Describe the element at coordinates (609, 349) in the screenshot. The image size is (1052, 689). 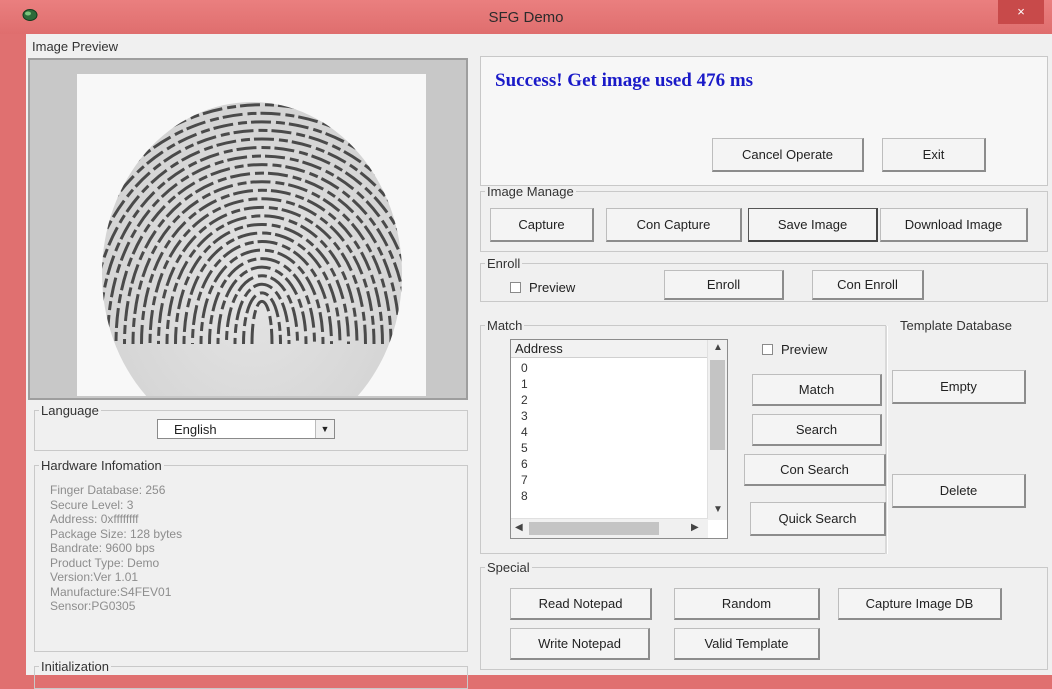
I see `address-list-header: Address` at that location.